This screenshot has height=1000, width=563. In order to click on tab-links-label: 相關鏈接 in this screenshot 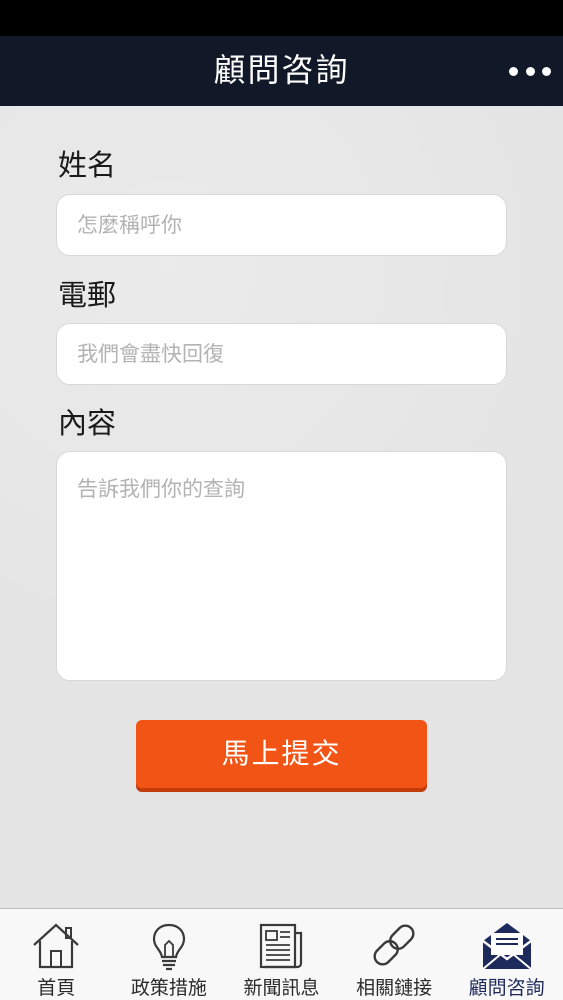, I will do `click(394, 988)`.